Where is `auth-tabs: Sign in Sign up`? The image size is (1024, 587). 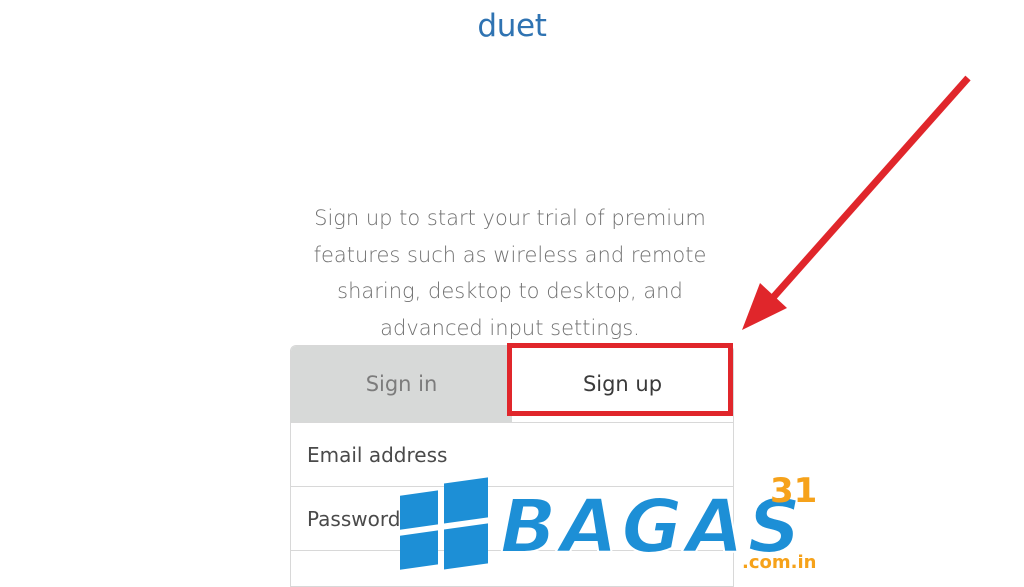
auth-tabs: Sign in Sign up is located at coordinates (512, 384).